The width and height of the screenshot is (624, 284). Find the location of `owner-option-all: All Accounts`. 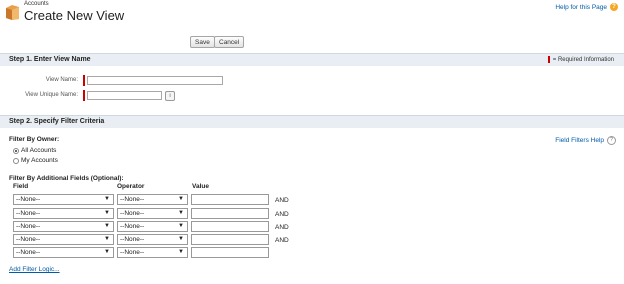

owner-option-all: All Accounts is located at coordinates (34, 150).